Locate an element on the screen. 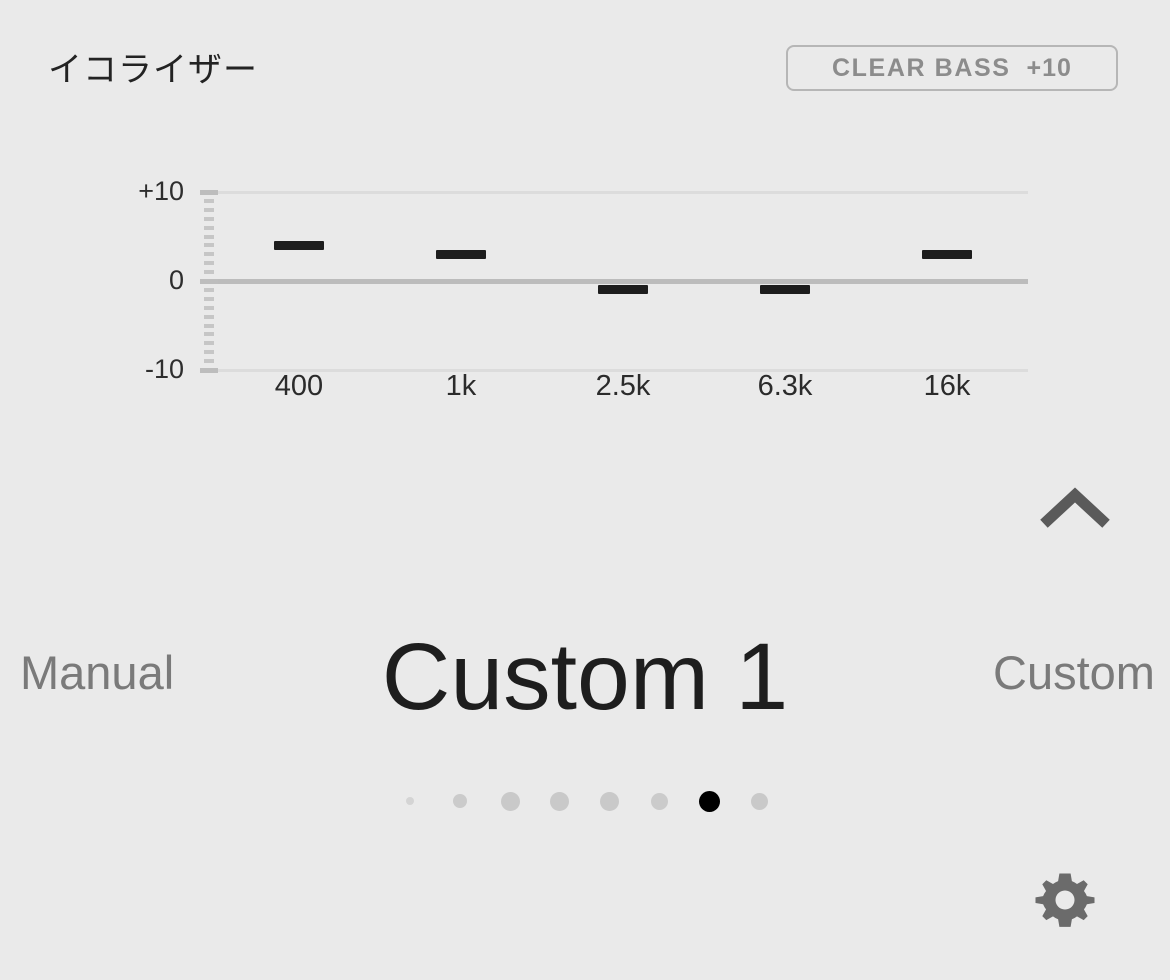 This screenshot has width=1170, height=980. zero-gridline is located at coordinates (623, 281).